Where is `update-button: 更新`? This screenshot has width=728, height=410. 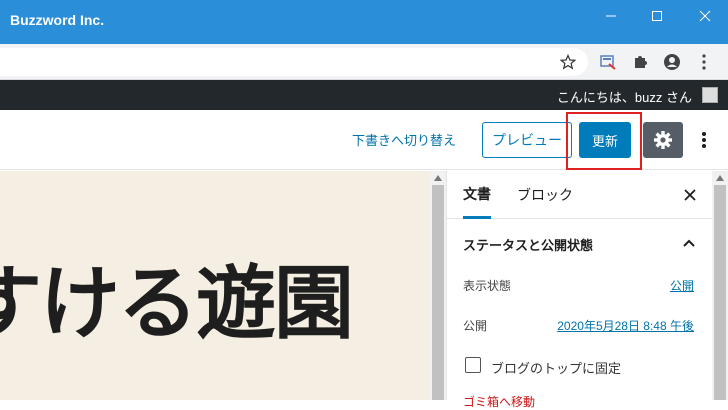 update-button: 更新 is located at coordinates (605, 140).